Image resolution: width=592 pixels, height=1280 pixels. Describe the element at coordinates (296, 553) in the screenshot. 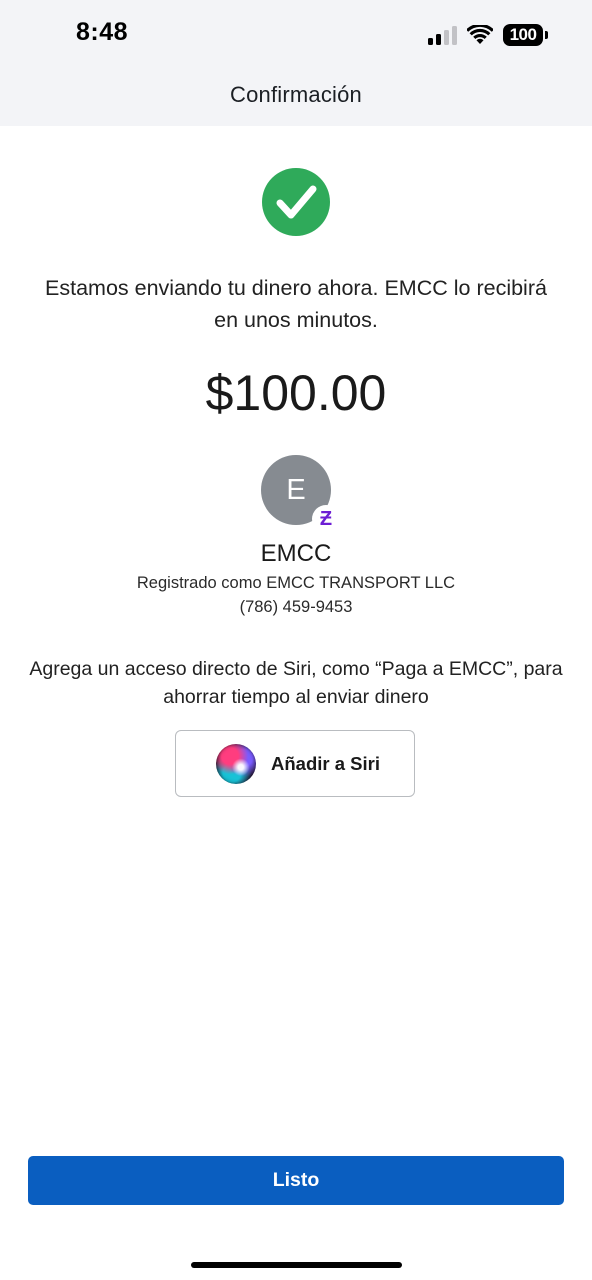

I see `recipient-name: EMCC` at that location.